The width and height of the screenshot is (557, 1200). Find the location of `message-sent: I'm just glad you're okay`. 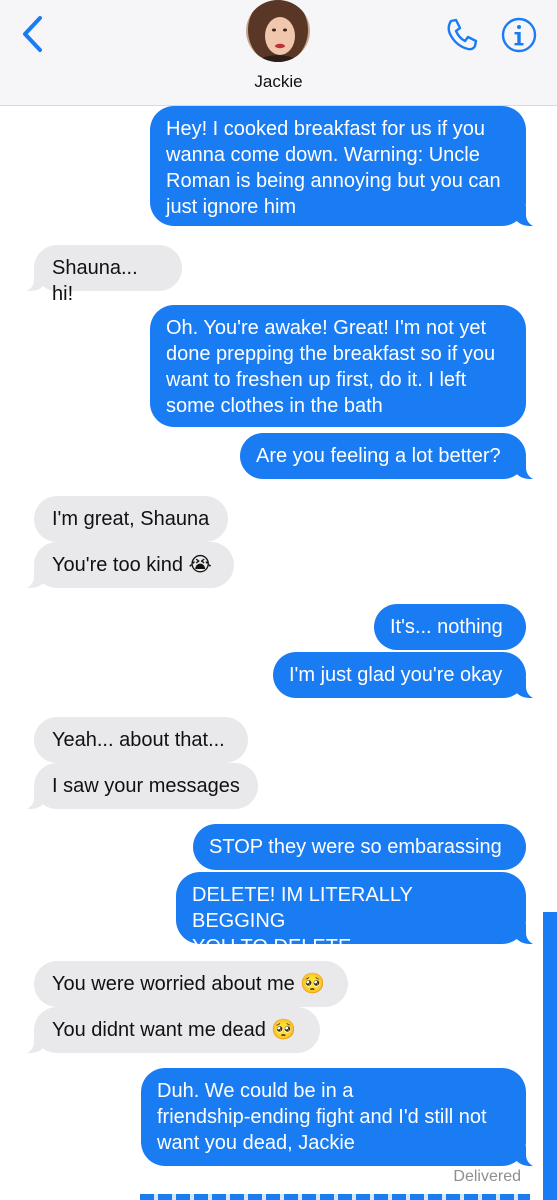

message-sent: I'm just glad you're okay is located at coordinates (407, 675).